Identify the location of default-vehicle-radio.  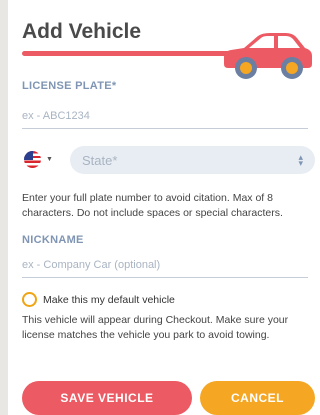
(29, 299).